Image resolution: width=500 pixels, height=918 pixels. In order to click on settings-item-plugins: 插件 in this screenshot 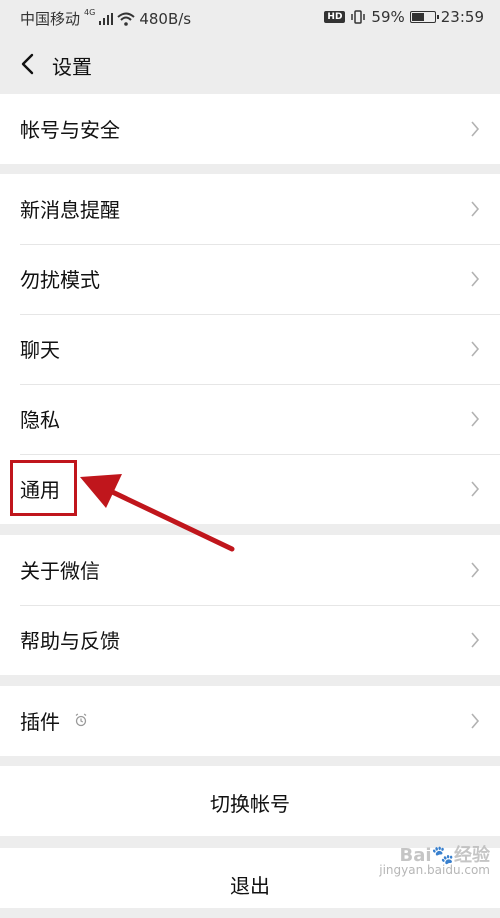, I will do `click(250, 721)`.